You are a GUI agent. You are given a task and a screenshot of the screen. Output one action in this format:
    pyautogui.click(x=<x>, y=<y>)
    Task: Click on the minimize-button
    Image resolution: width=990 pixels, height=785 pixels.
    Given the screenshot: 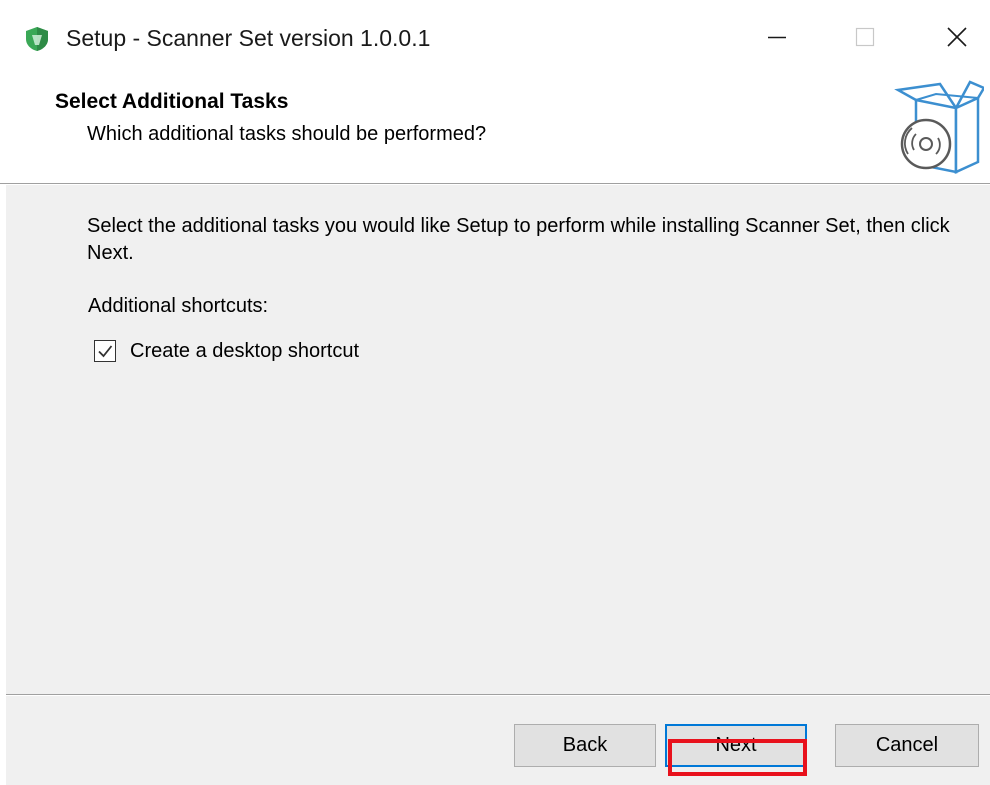 What is the action you would take?
    pyautogui.click(x=777, y=37)
    